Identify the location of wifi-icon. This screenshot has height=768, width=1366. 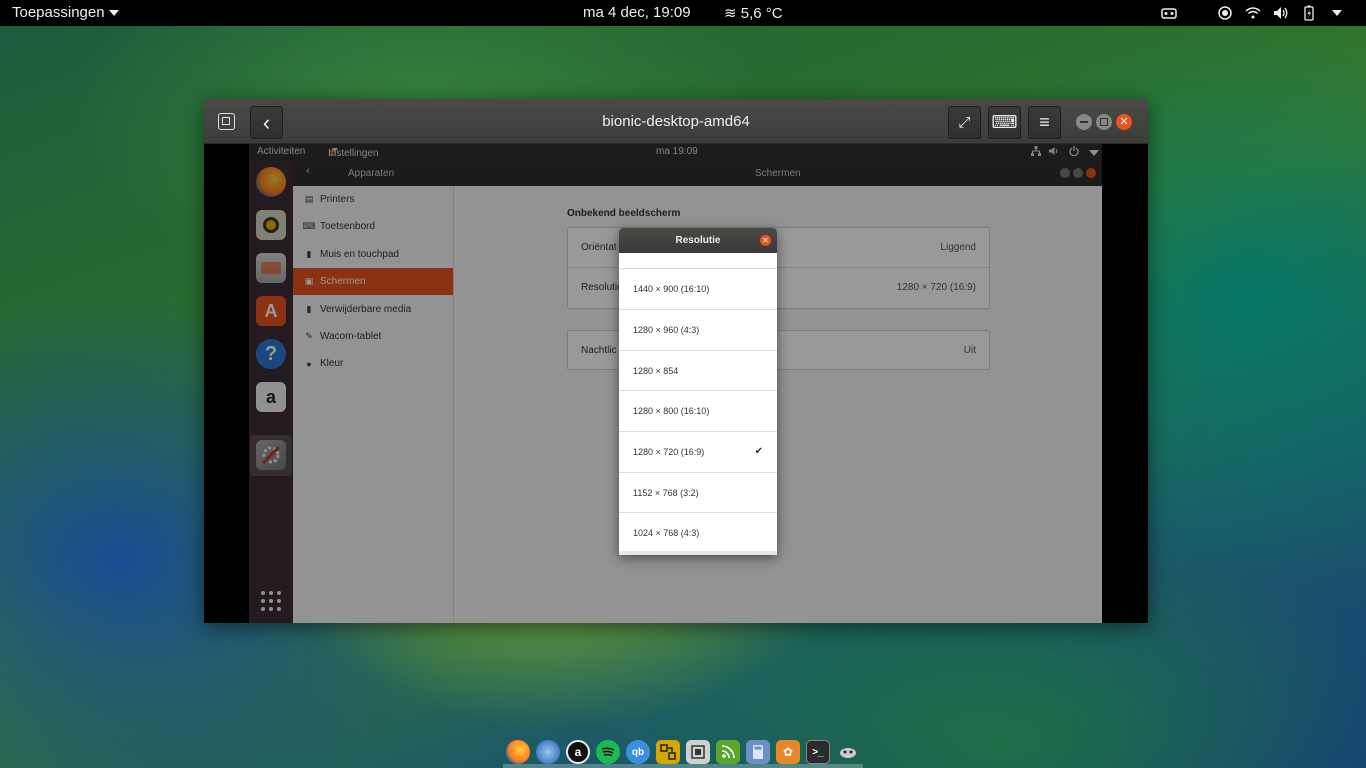
(1253, 13).